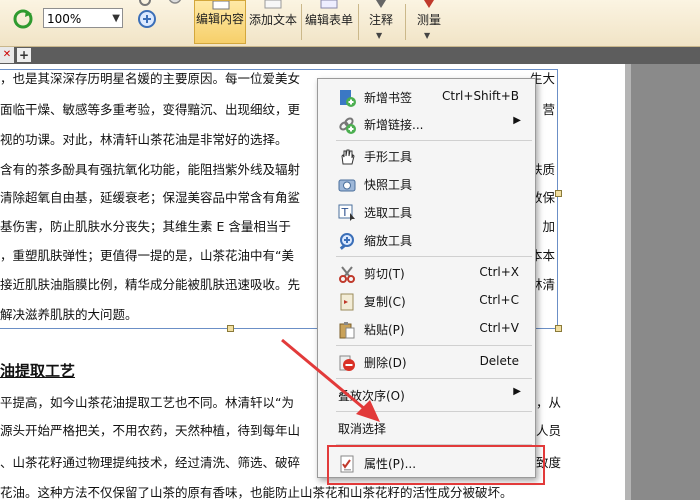 The width and height of the screenshot is (700, 500). I want to click on menu-item-zoom-tool: 缩放工具, so click(426, 240).